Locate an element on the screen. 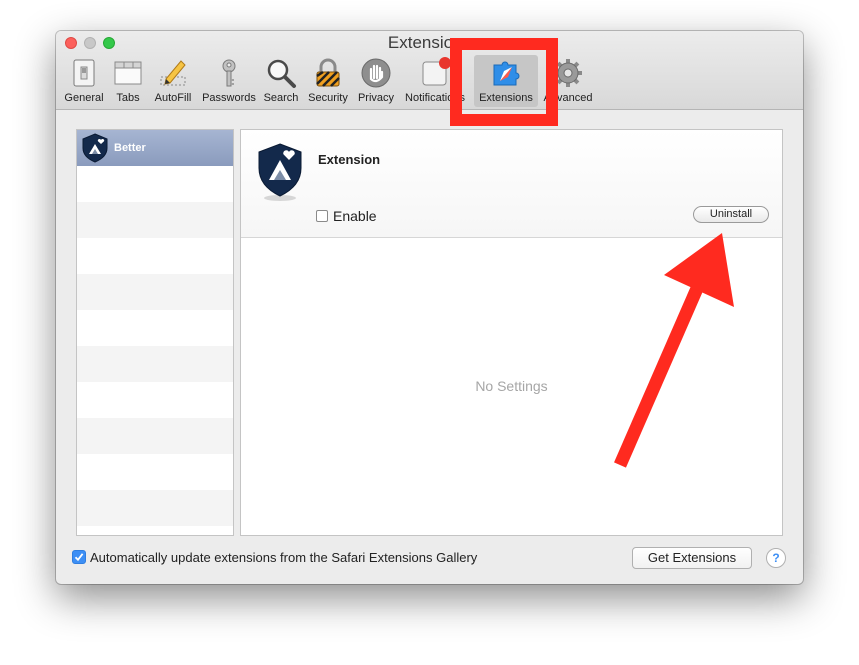  tabs-icon is located at coordinates (128, 73).